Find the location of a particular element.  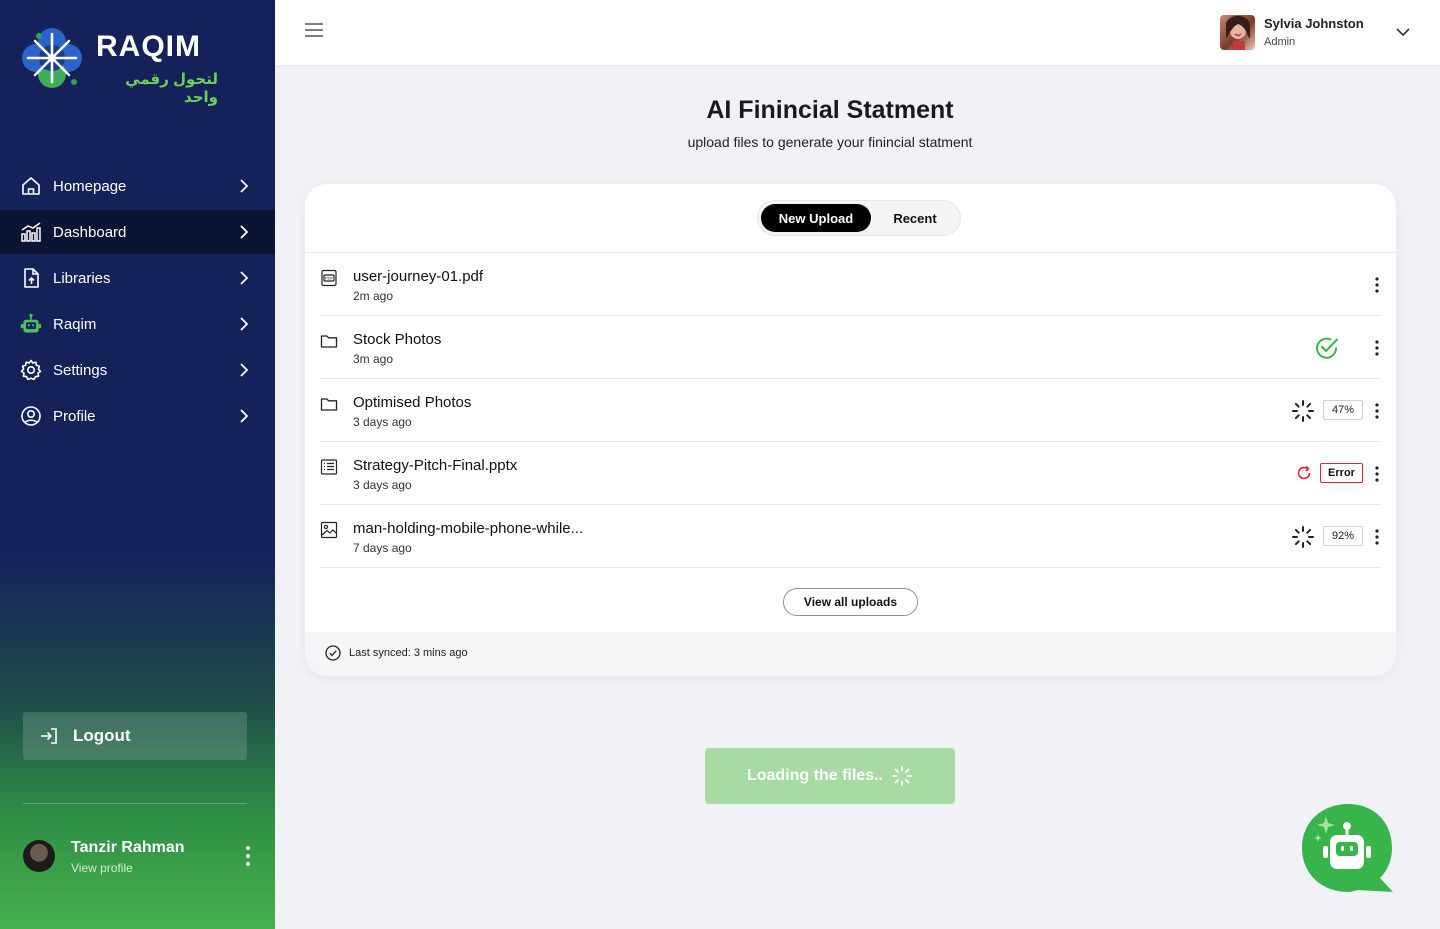

error-badge: Error is located at coordinates (1341, 473).